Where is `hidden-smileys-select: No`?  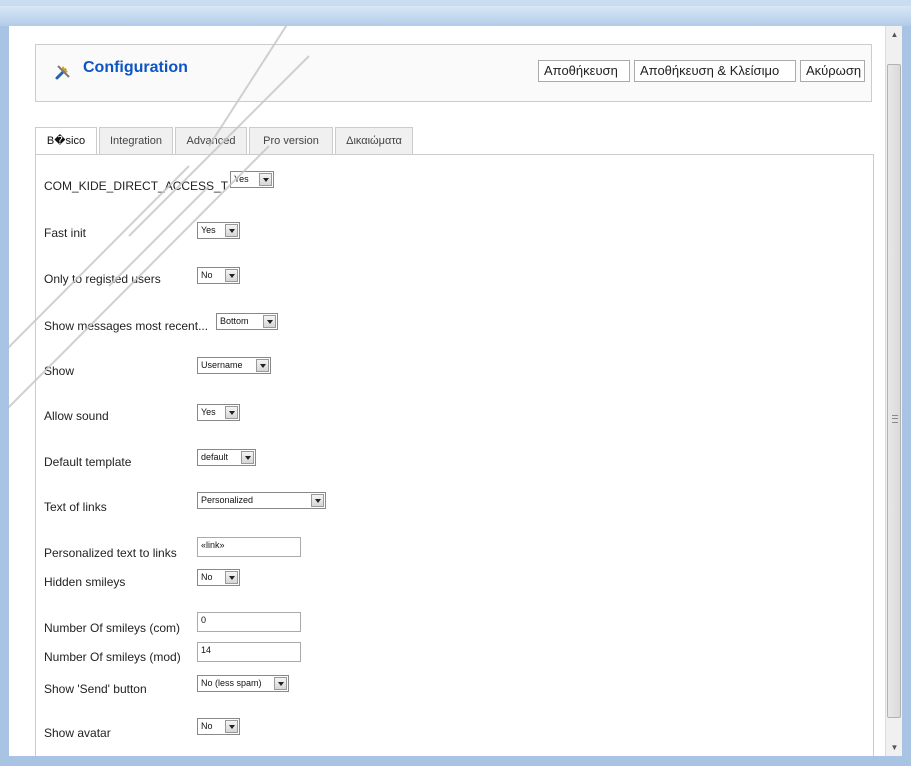 hidden-smileys-select: No is located at coordinates (218, 577).